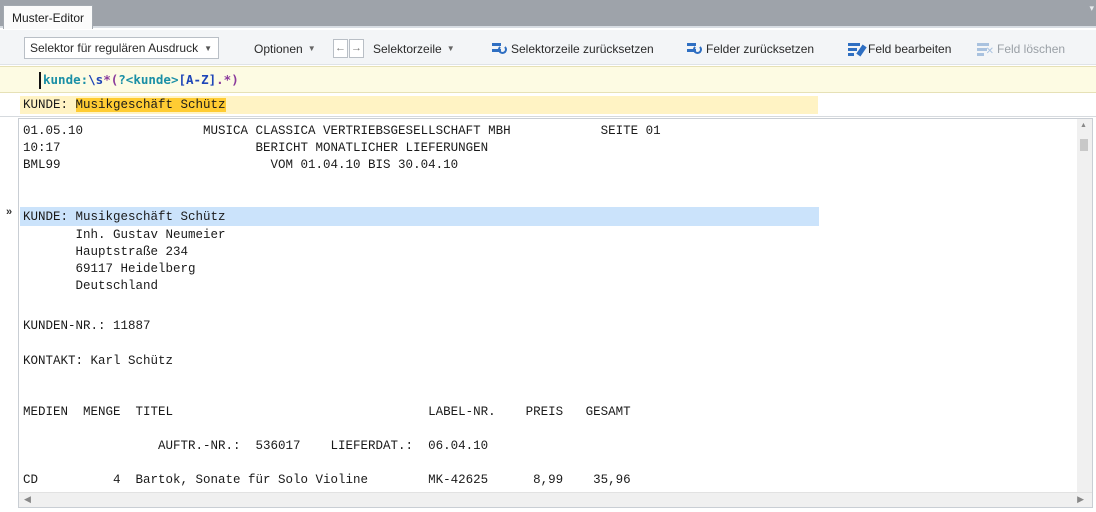 The image size is (1096, 512). Describe the element at coordinates (256, 446) in the screenshot. I see `document-line: AUFTR.-NR.: 536017 LIEFERDAT.: 06.04.10` at that location.